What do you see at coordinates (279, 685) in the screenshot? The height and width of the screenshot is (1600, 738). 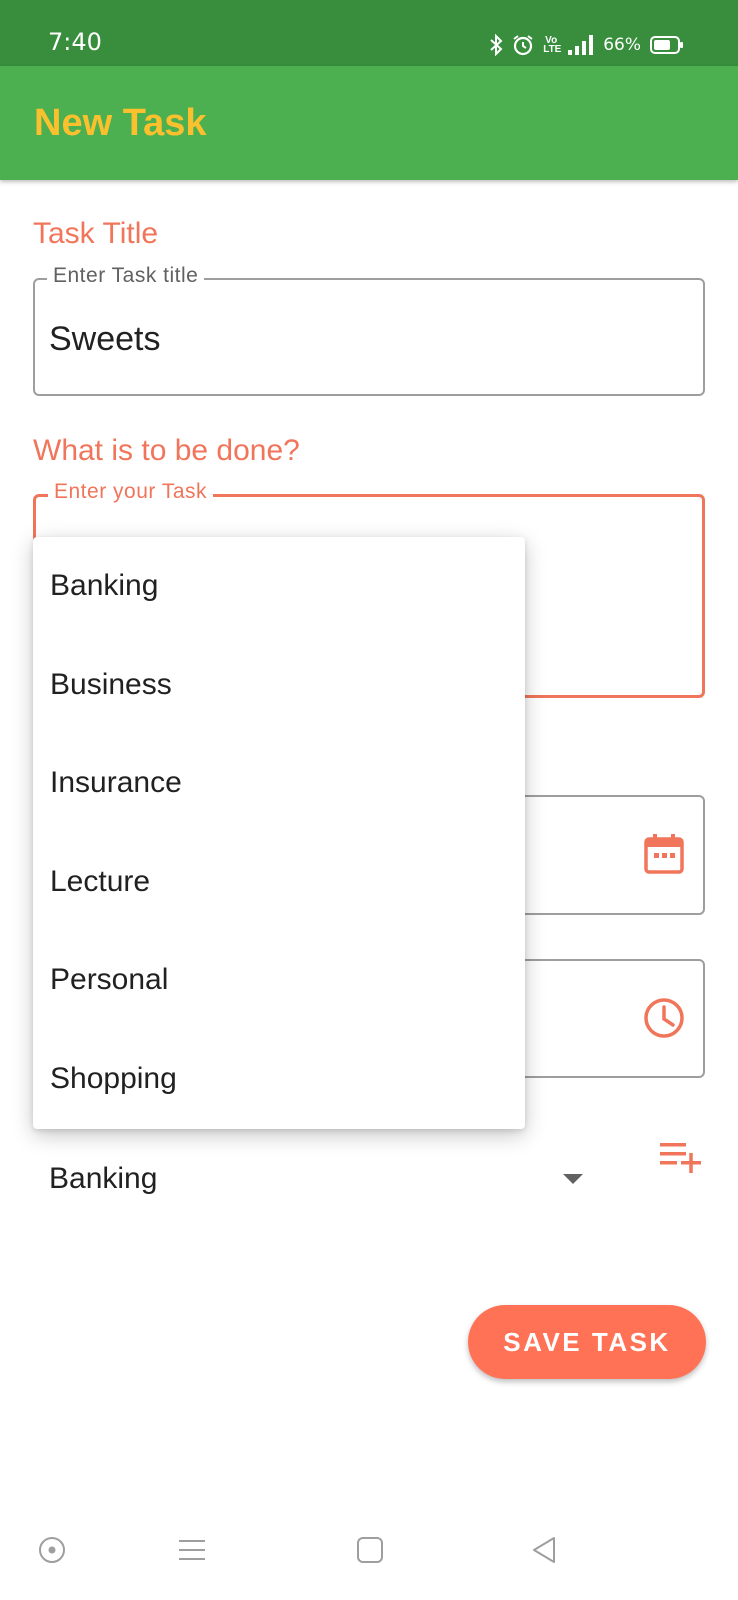 I see `menu-item-business: Business` at bounding box center [279, 685].